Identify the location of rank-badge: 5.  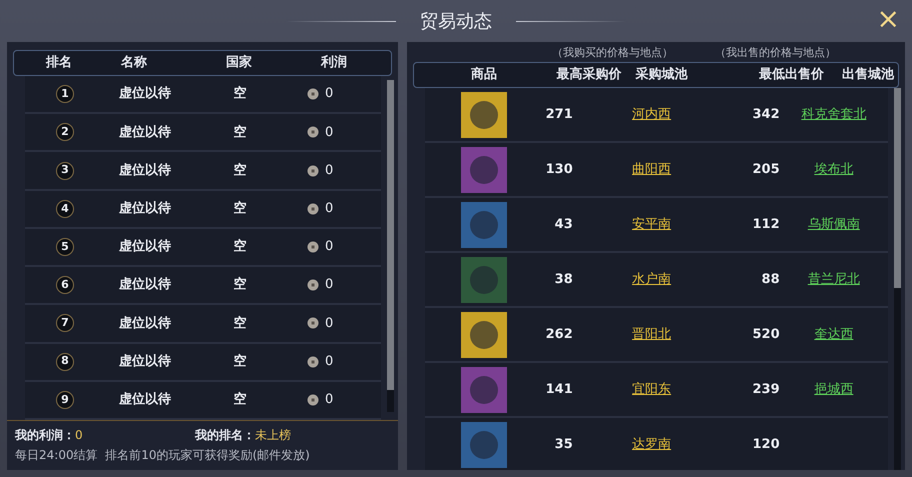
(65, 247).